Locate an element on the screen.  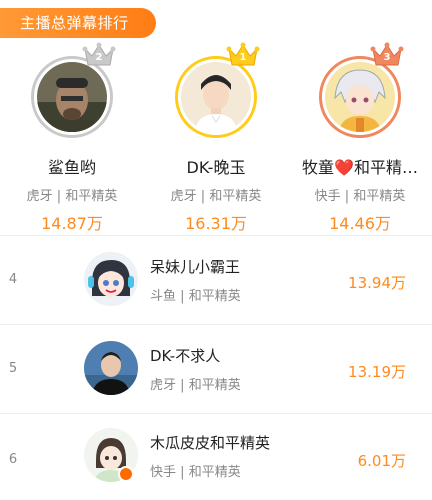
avatar-ring-gold: 1 is located at coordinates (217, 90).